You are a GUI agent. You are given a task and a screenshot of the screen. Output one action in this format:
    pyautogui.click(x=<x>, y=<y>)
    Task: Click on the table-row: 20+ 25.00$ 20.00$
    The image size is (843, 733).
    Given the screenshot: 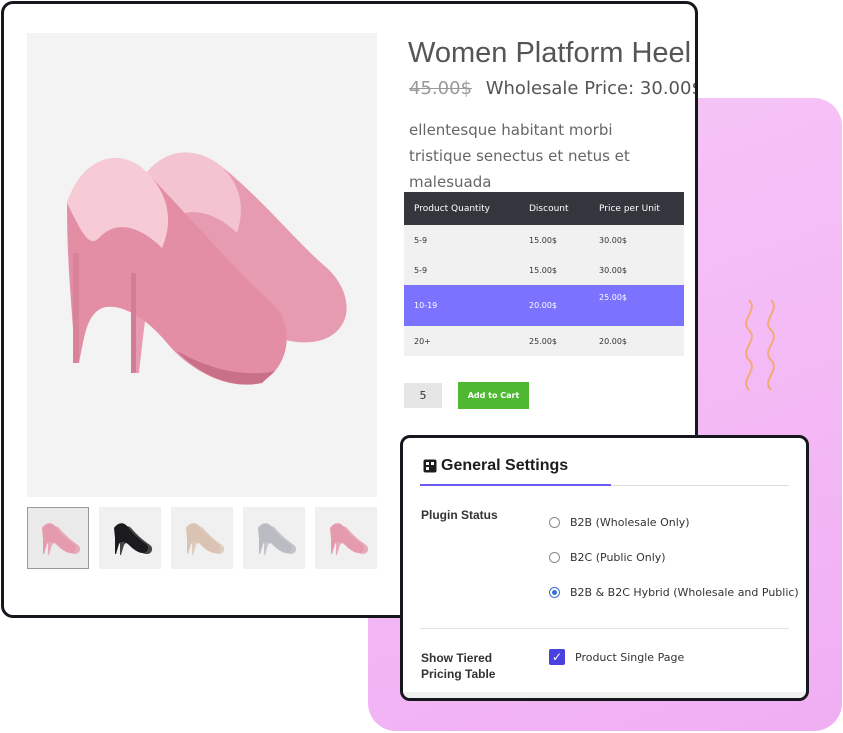 What is the action you would take?
    pyautogui.click(x=544, y=341)
    